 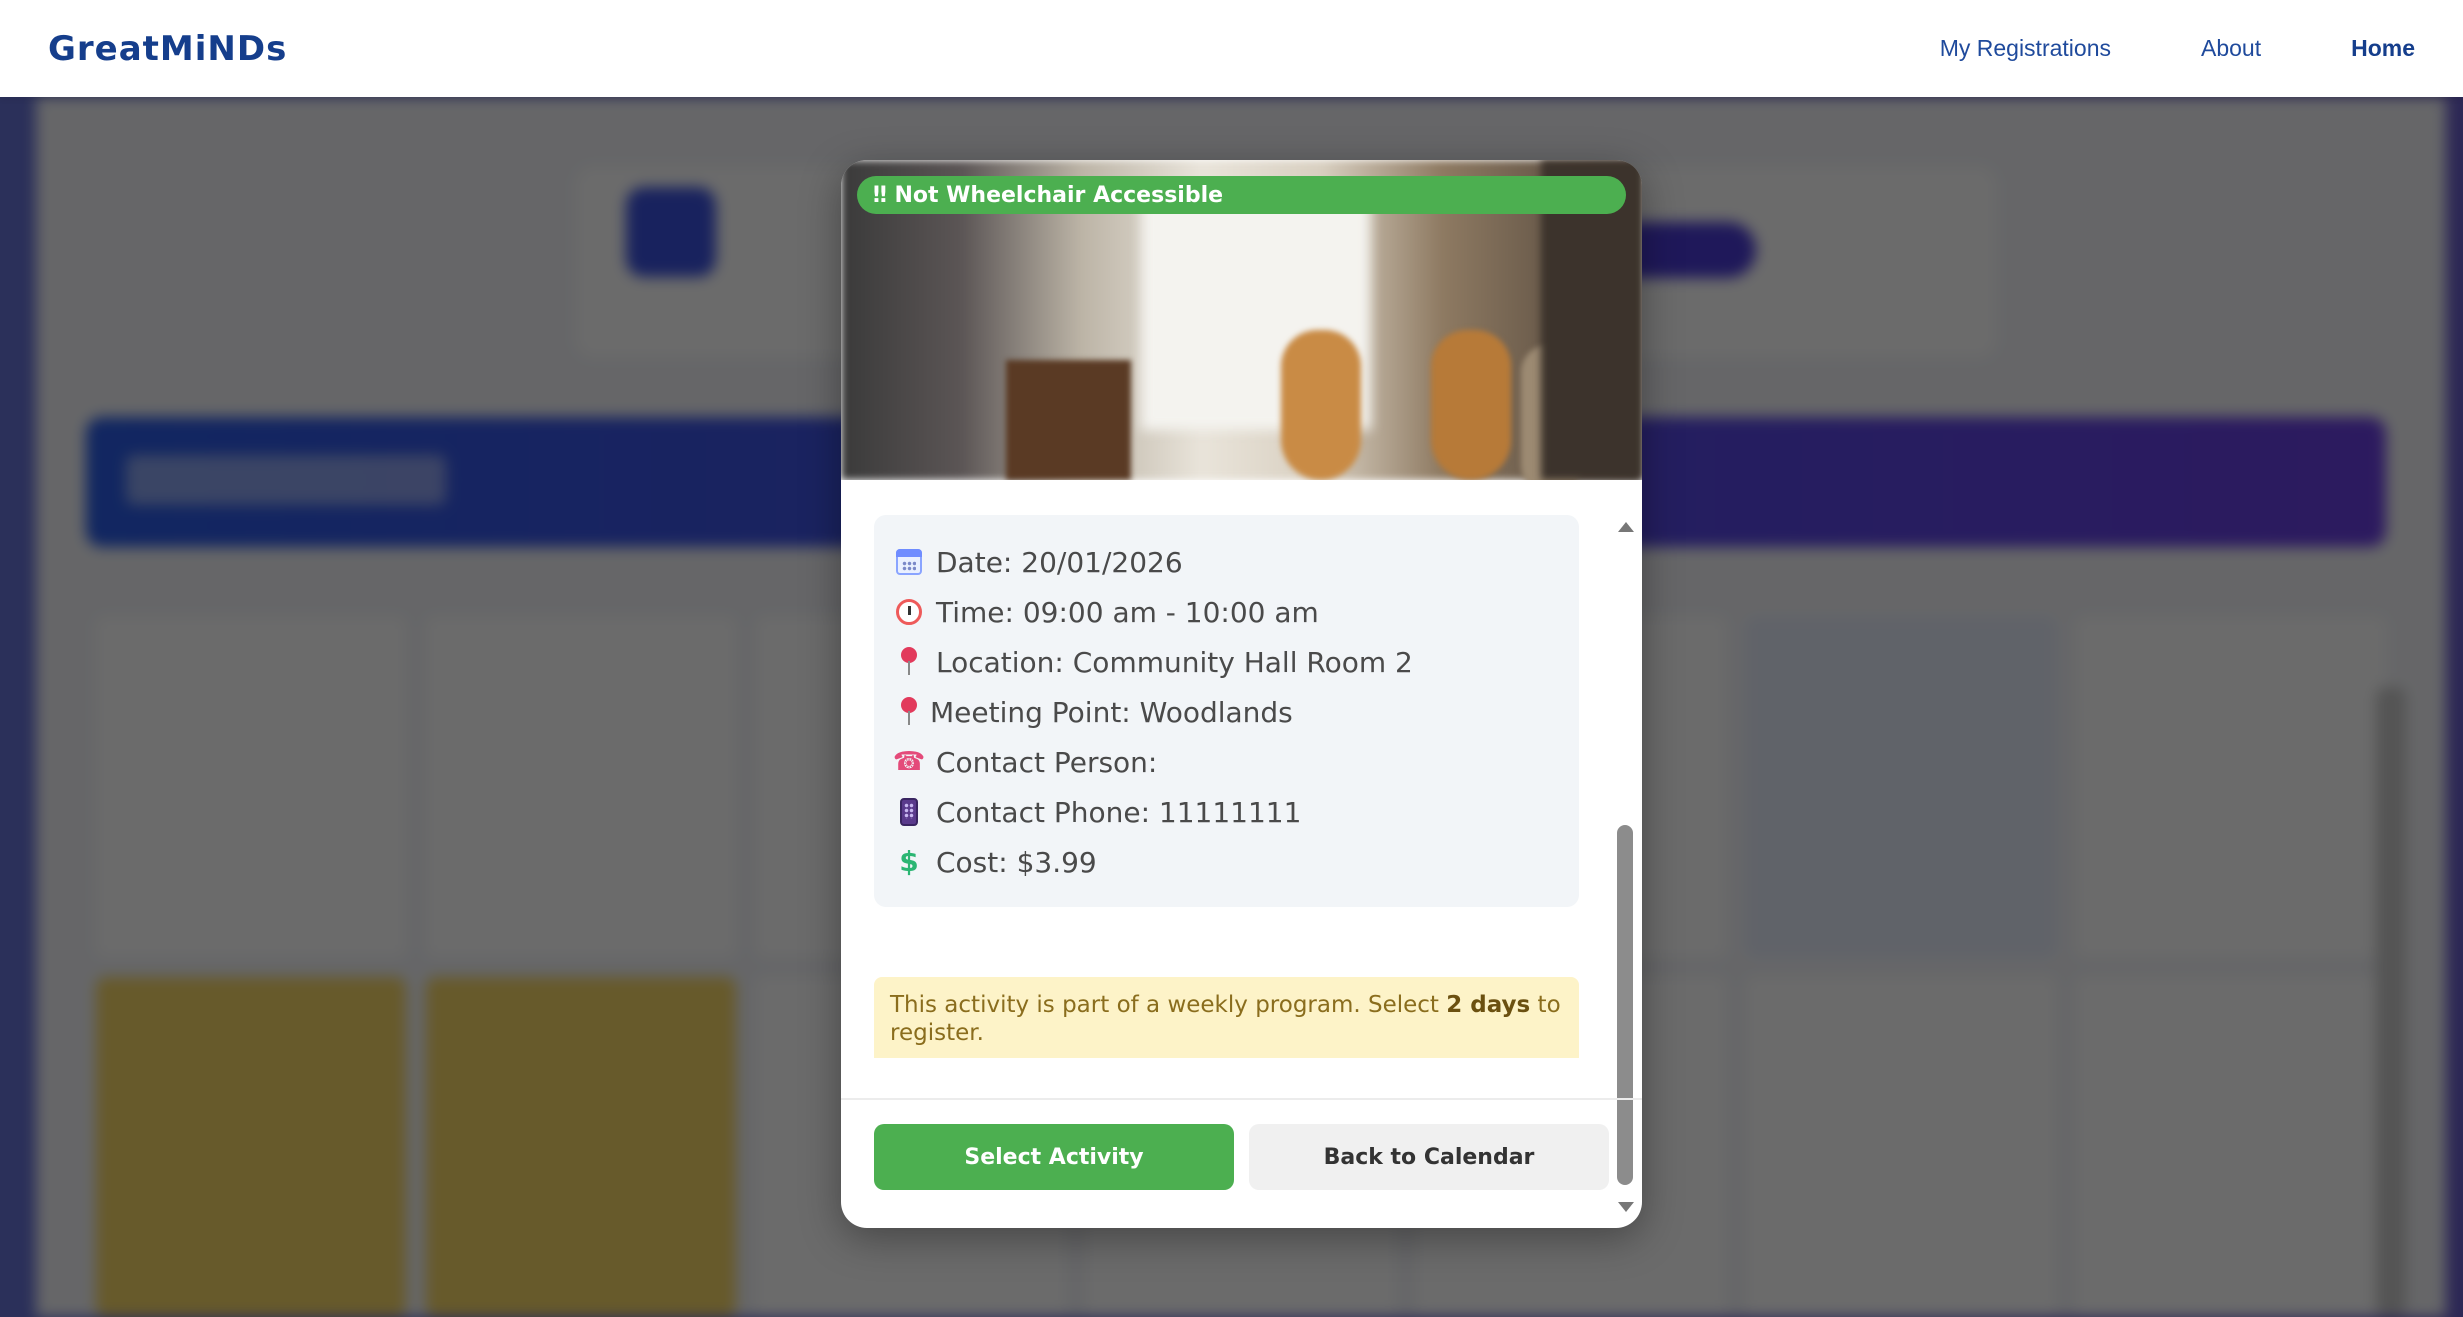 I want to click on detail-location: Location: Community Hall Room 2, so click(x=1226, y=662).